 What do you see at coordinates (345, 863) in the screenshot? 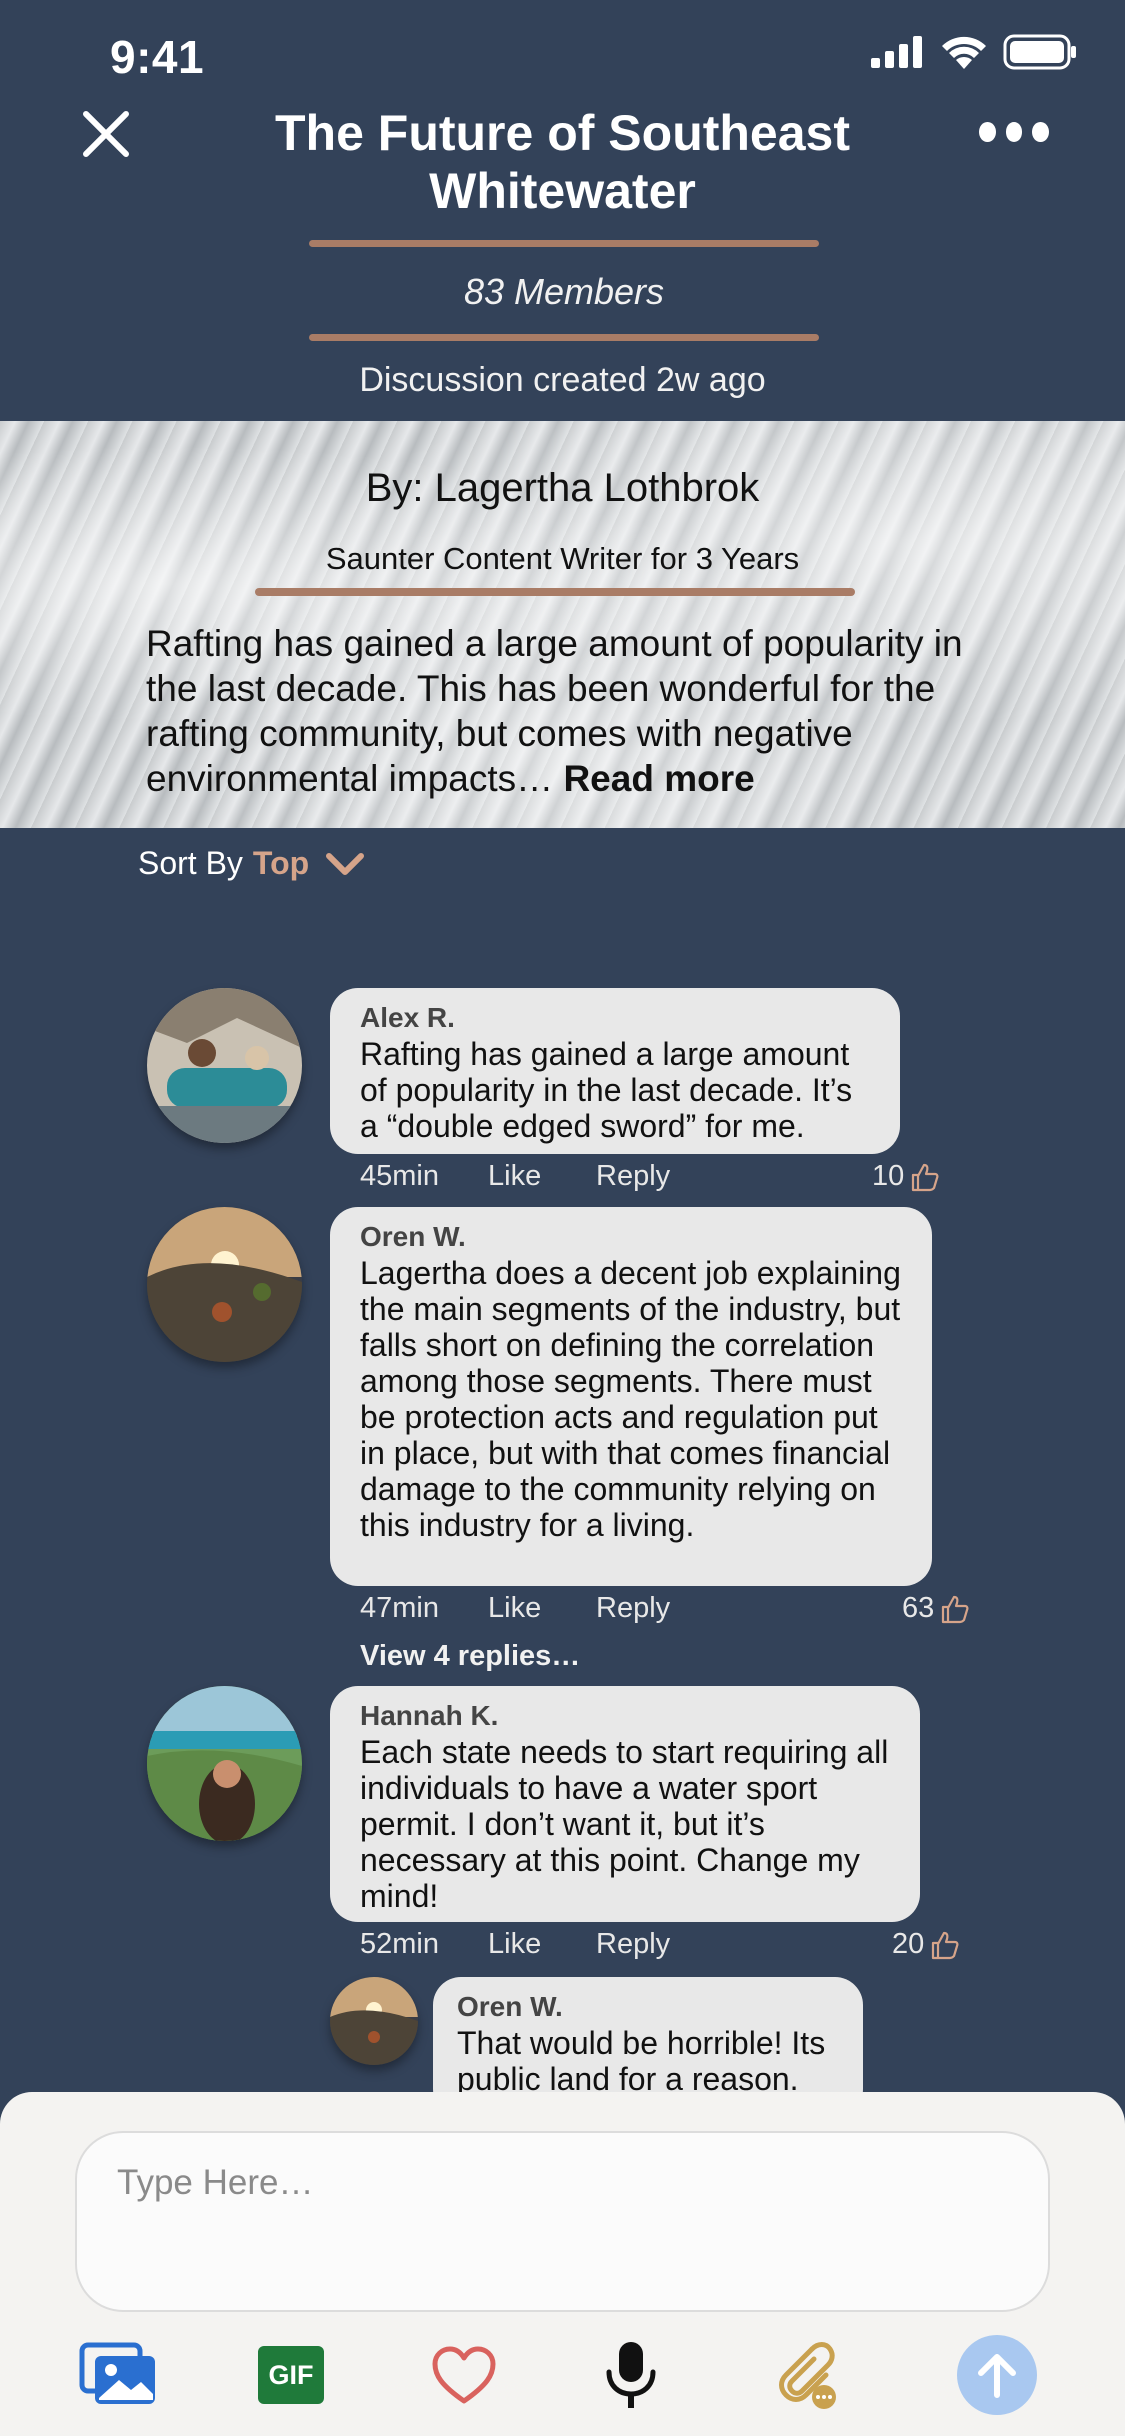
I see `chevron-down-icon` at bounding box center [345, 863].